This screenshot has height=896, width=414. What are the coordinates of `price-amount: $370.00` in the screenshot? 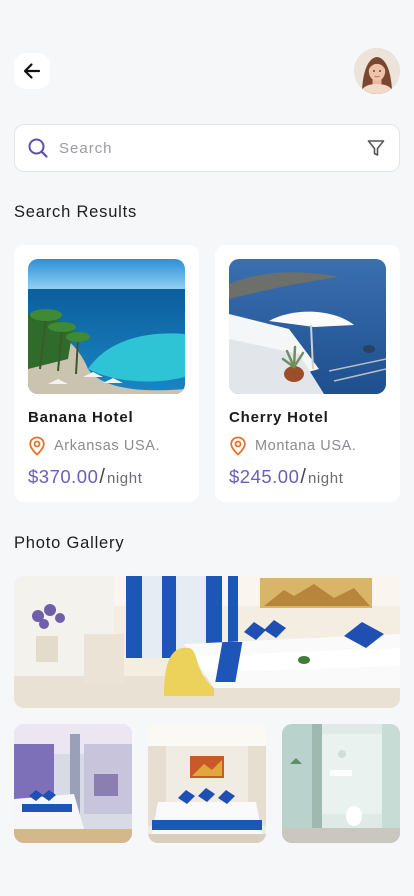 It's located at (63, 476).